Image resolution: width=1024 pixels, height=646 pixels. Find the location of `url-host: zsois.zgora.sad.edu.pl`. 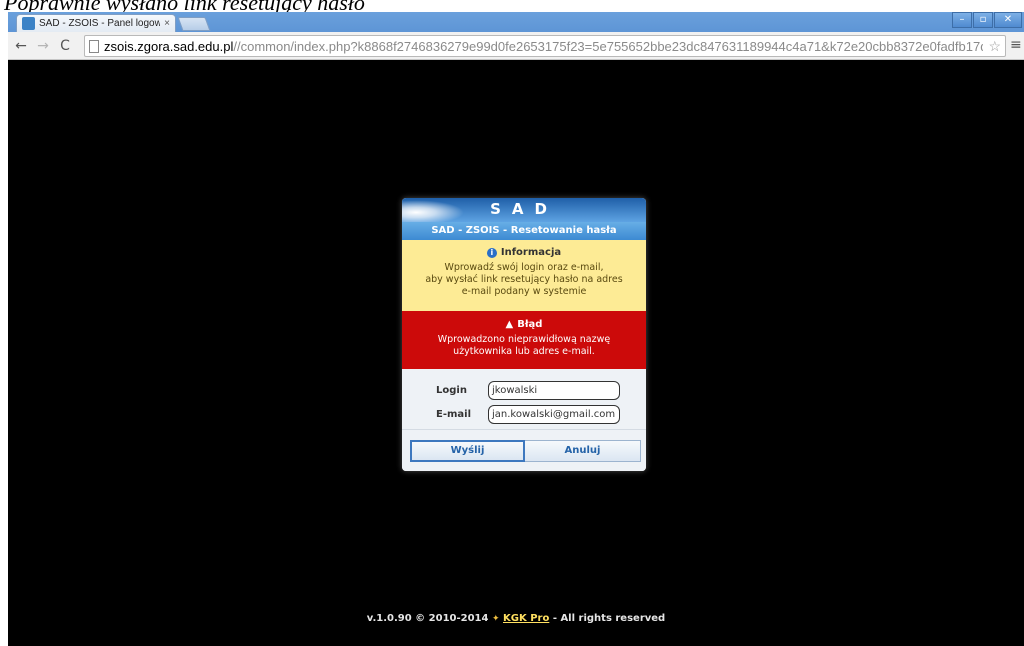

url-host: zsois.zgora.sad.edu.pl is located at coordinates (169, 46).